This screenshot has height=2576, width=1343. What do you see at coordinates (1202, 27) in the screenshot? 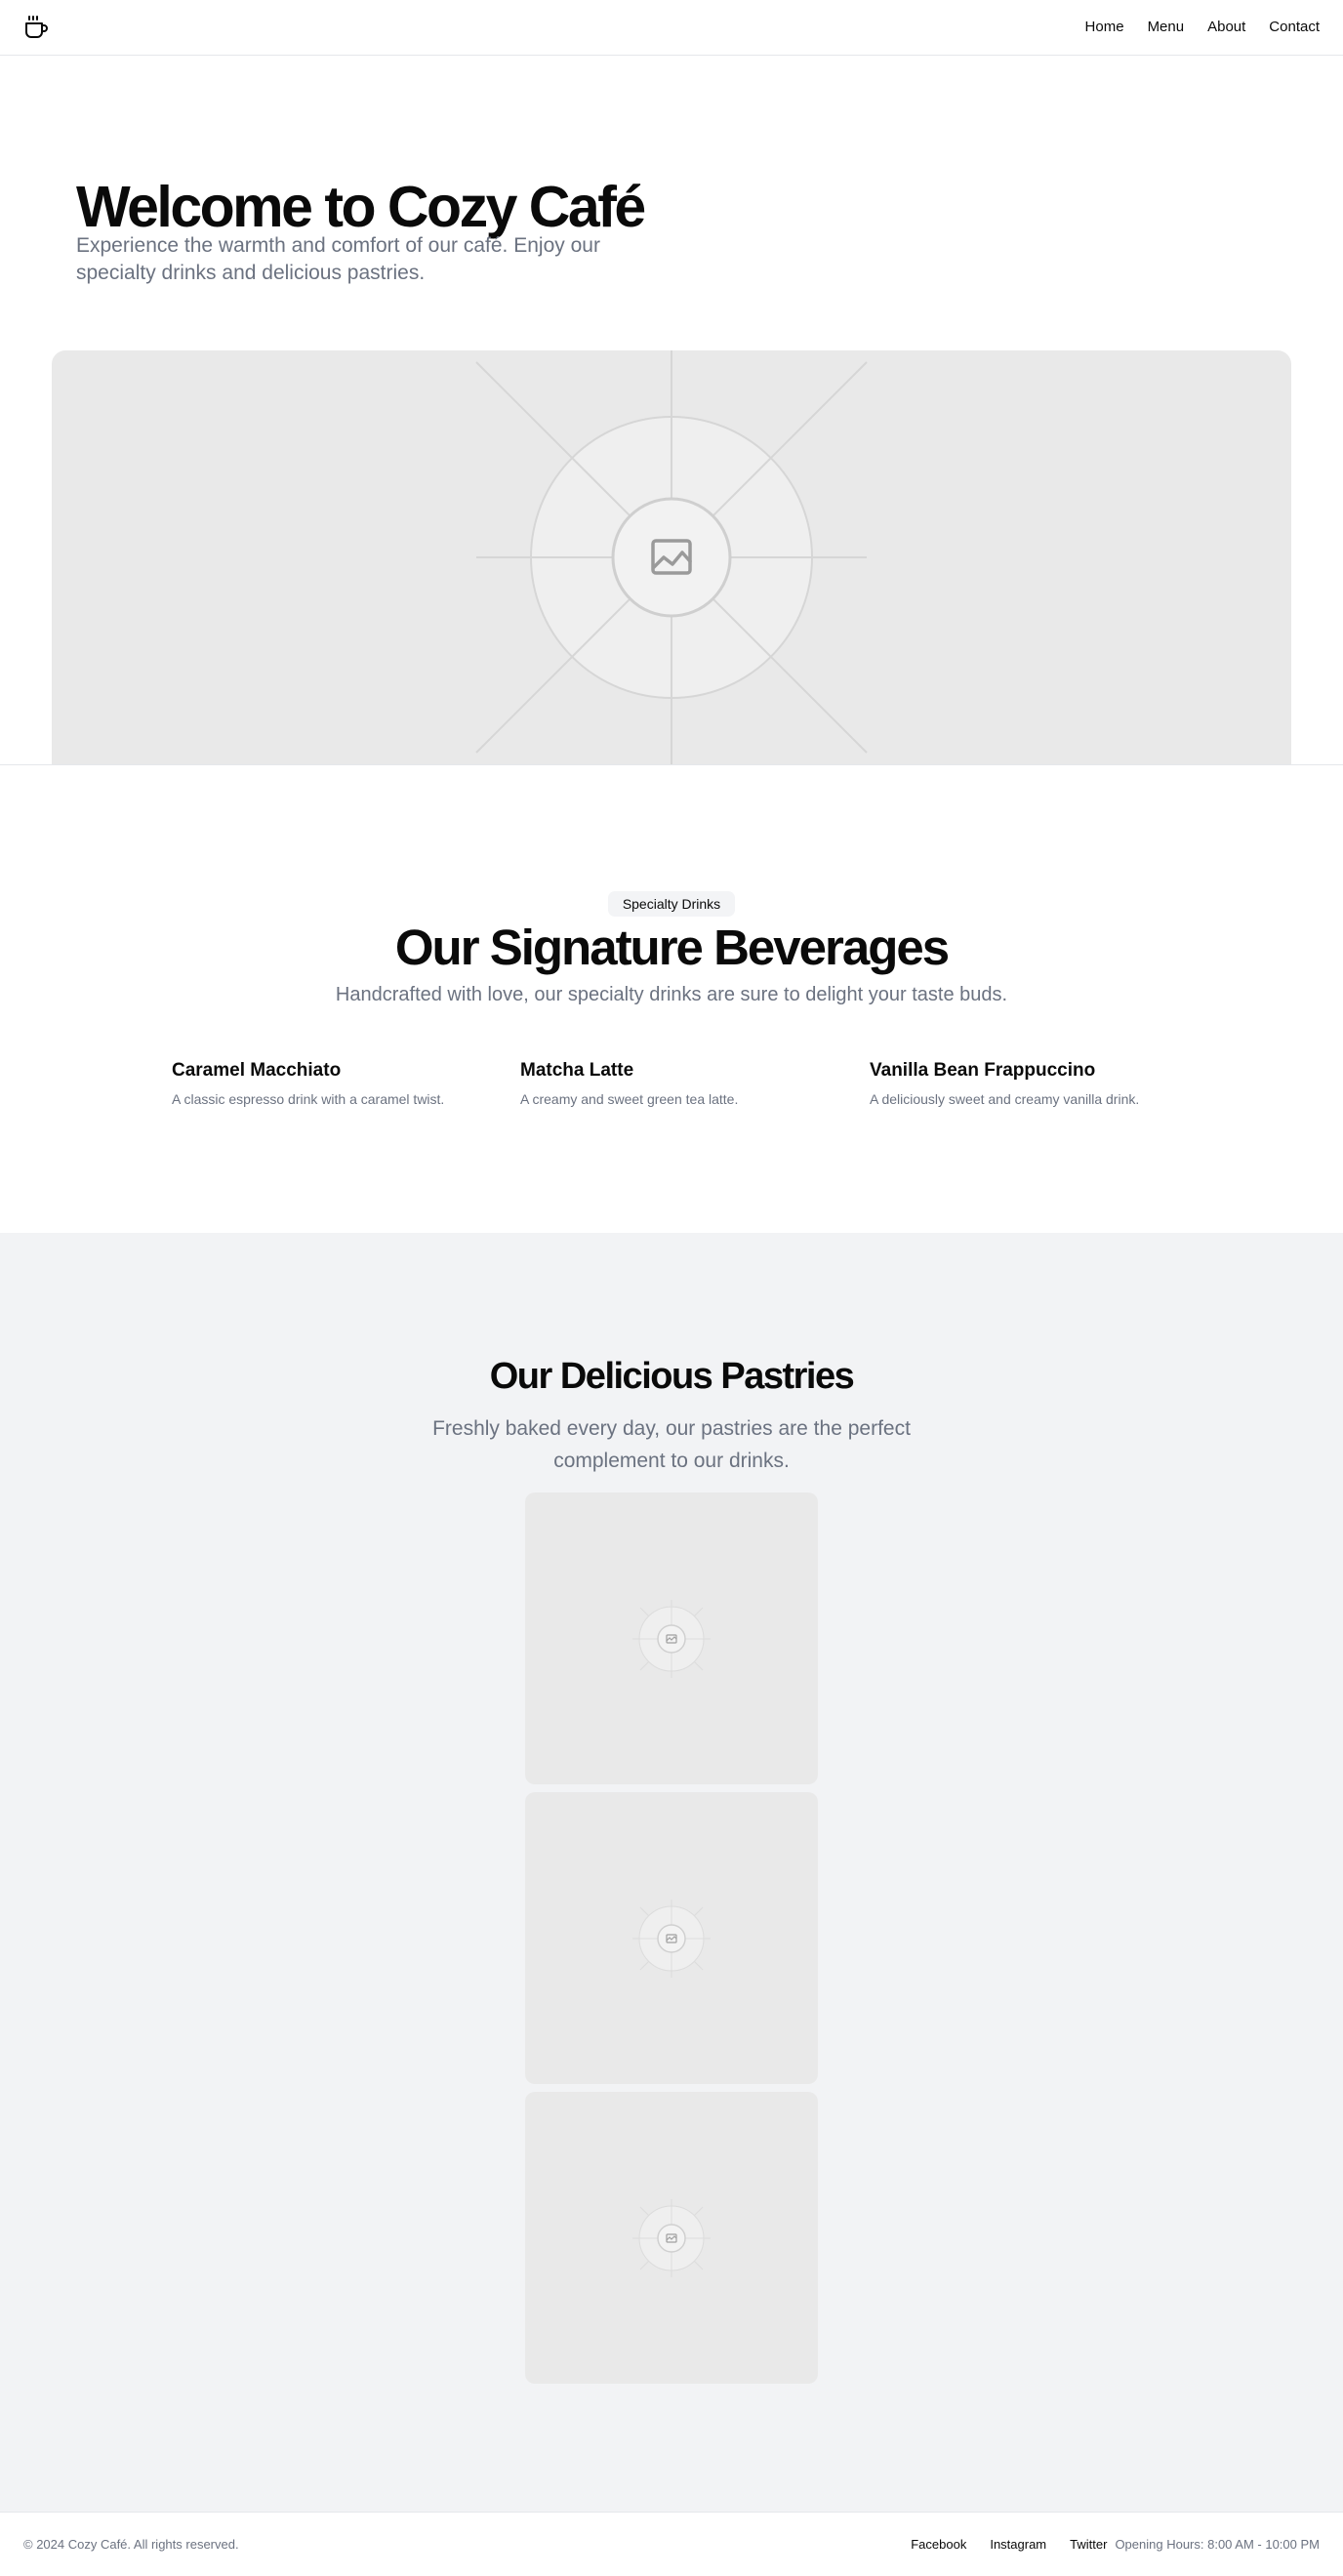
I see `main-nav: Home Menu About Contact` at bounding box center [1202, 27].